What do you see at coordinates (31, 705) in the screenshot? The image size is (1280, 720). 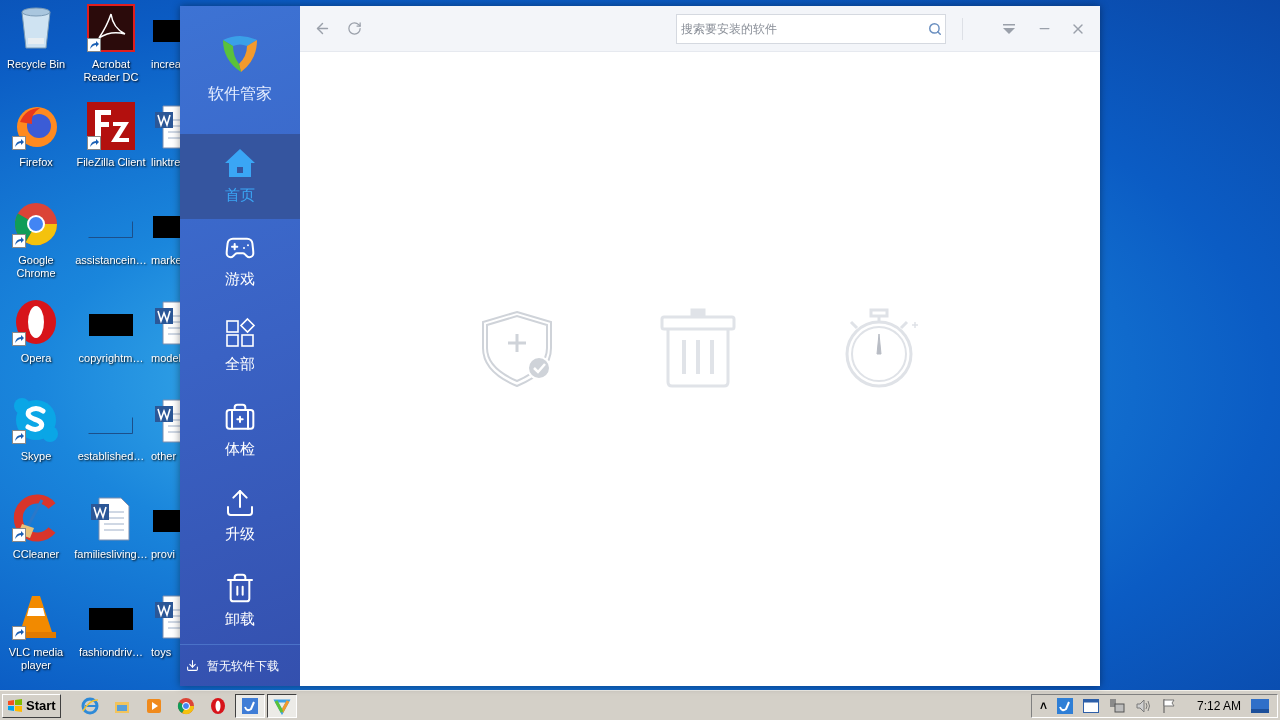 I see `start-button: Start` at bounding box center [31, 705].